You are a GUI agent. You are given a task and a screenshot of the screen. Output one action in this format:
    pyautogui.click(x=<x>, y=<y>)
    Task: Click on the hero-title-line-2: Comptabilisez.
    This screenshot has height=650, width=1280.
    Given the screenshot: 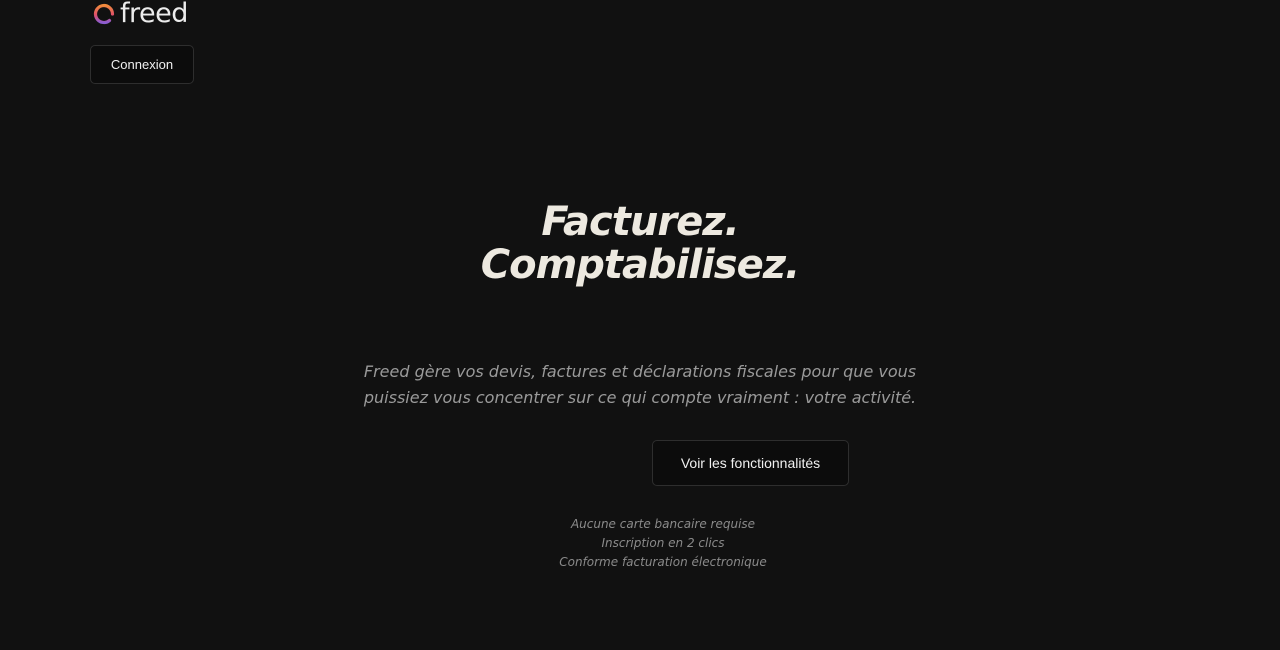 What is the action you would take?
    pyautogui.click(x=640, y=265)
    